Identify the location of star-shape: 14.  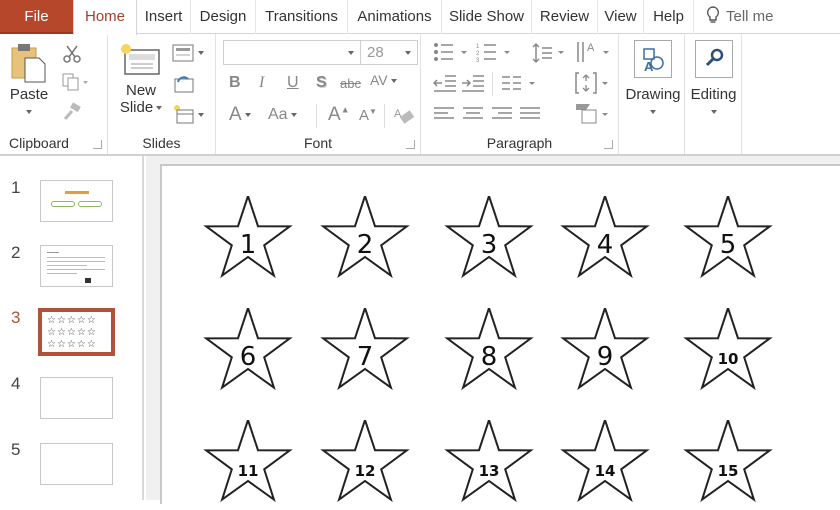
(605, 462).